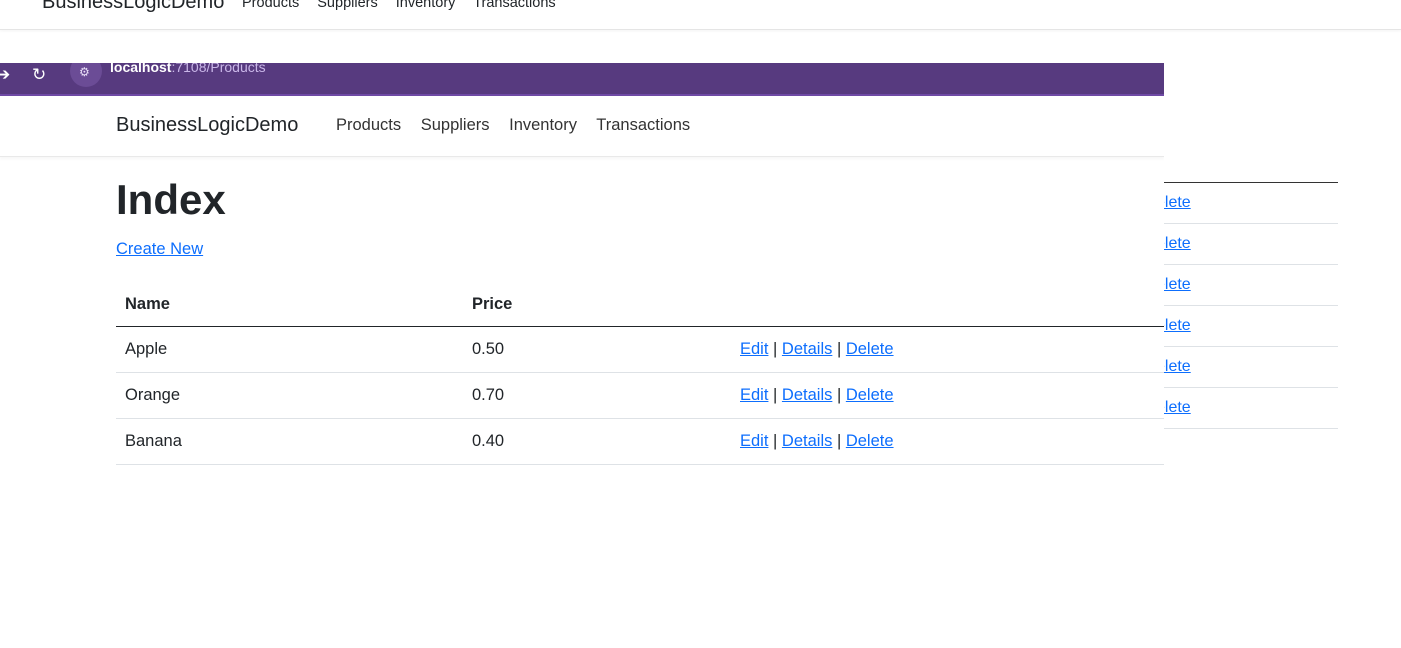 This screenshot has height=648, width=1401. What do you see at coordinates (5, 75) in the screenshot?
I see `forward-arrow-icon: ➔` at bounding box center [5, 75].